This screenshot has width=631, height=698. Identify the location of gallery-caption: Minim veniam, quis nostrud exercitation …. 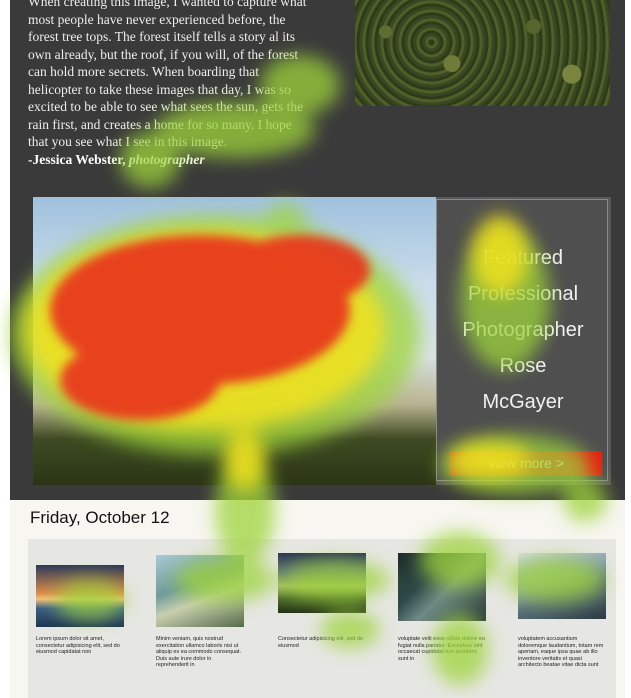
(198, 652).